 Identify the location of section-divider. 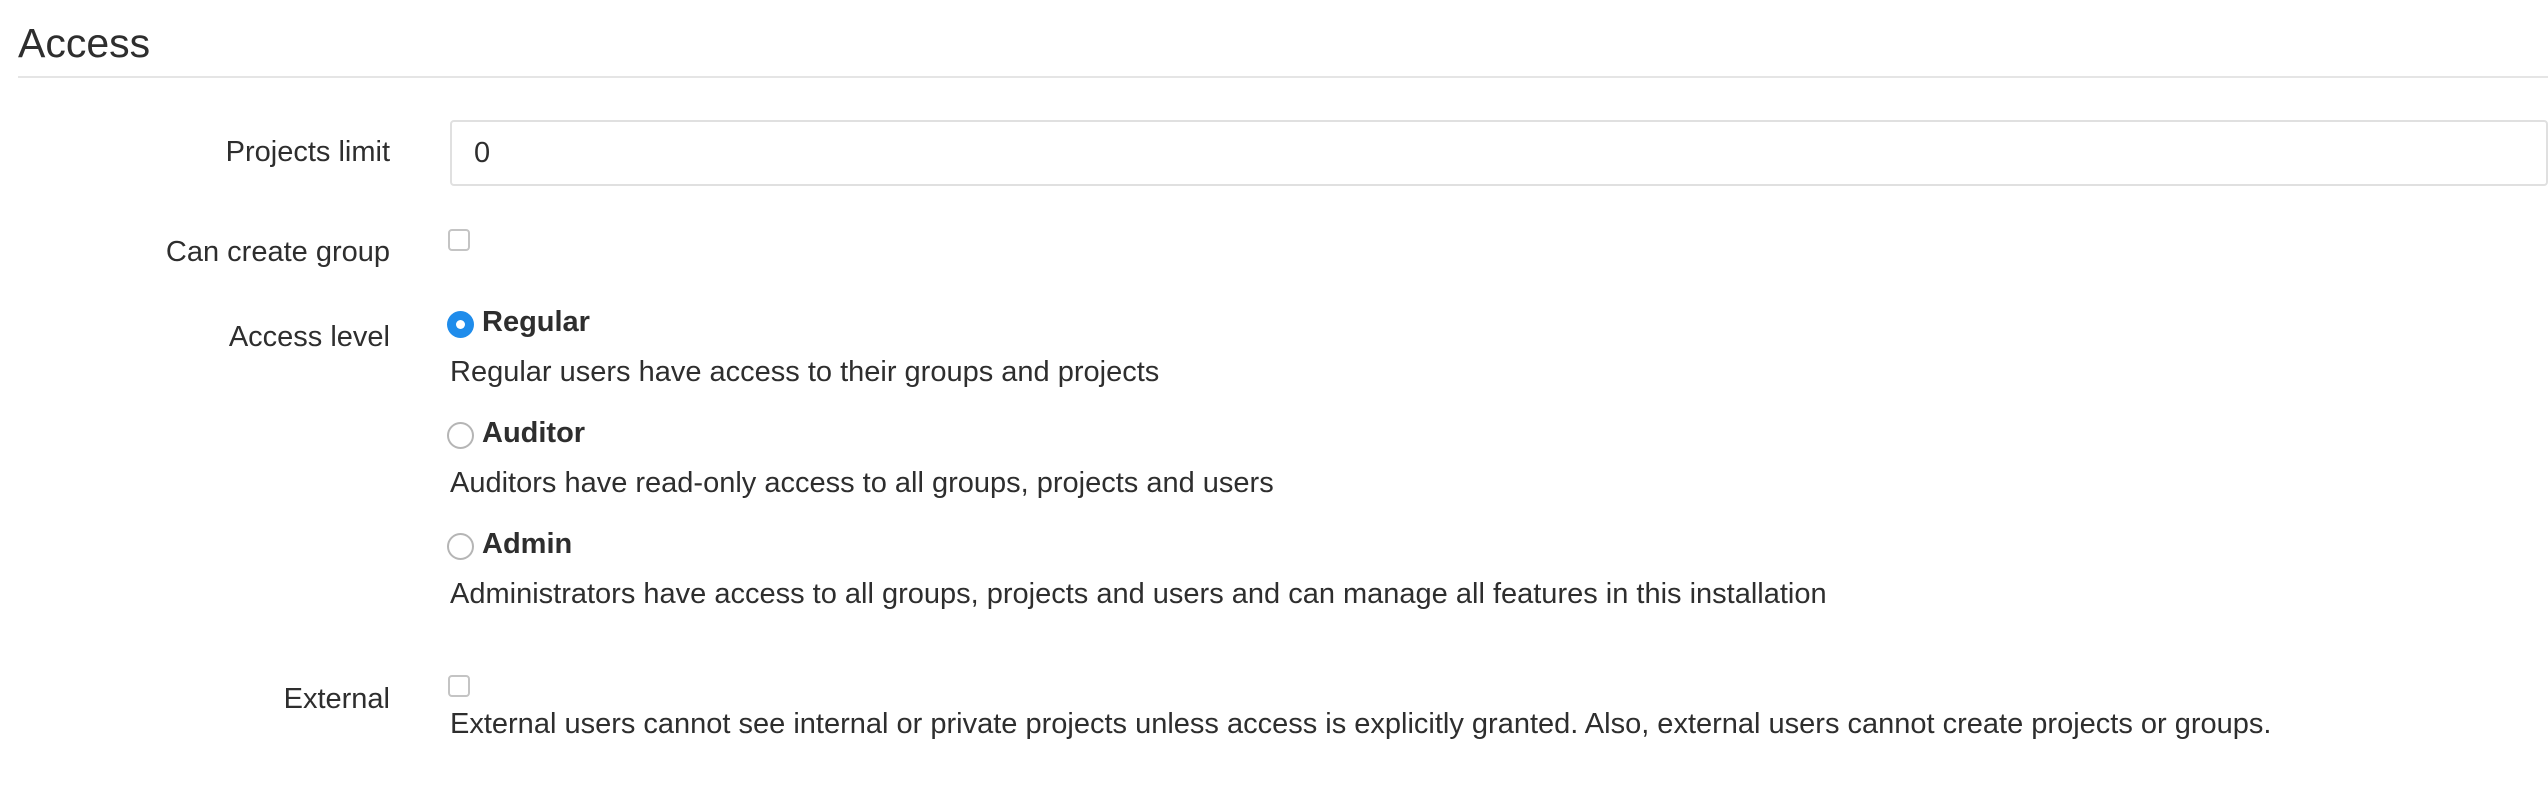
(1283, 77).